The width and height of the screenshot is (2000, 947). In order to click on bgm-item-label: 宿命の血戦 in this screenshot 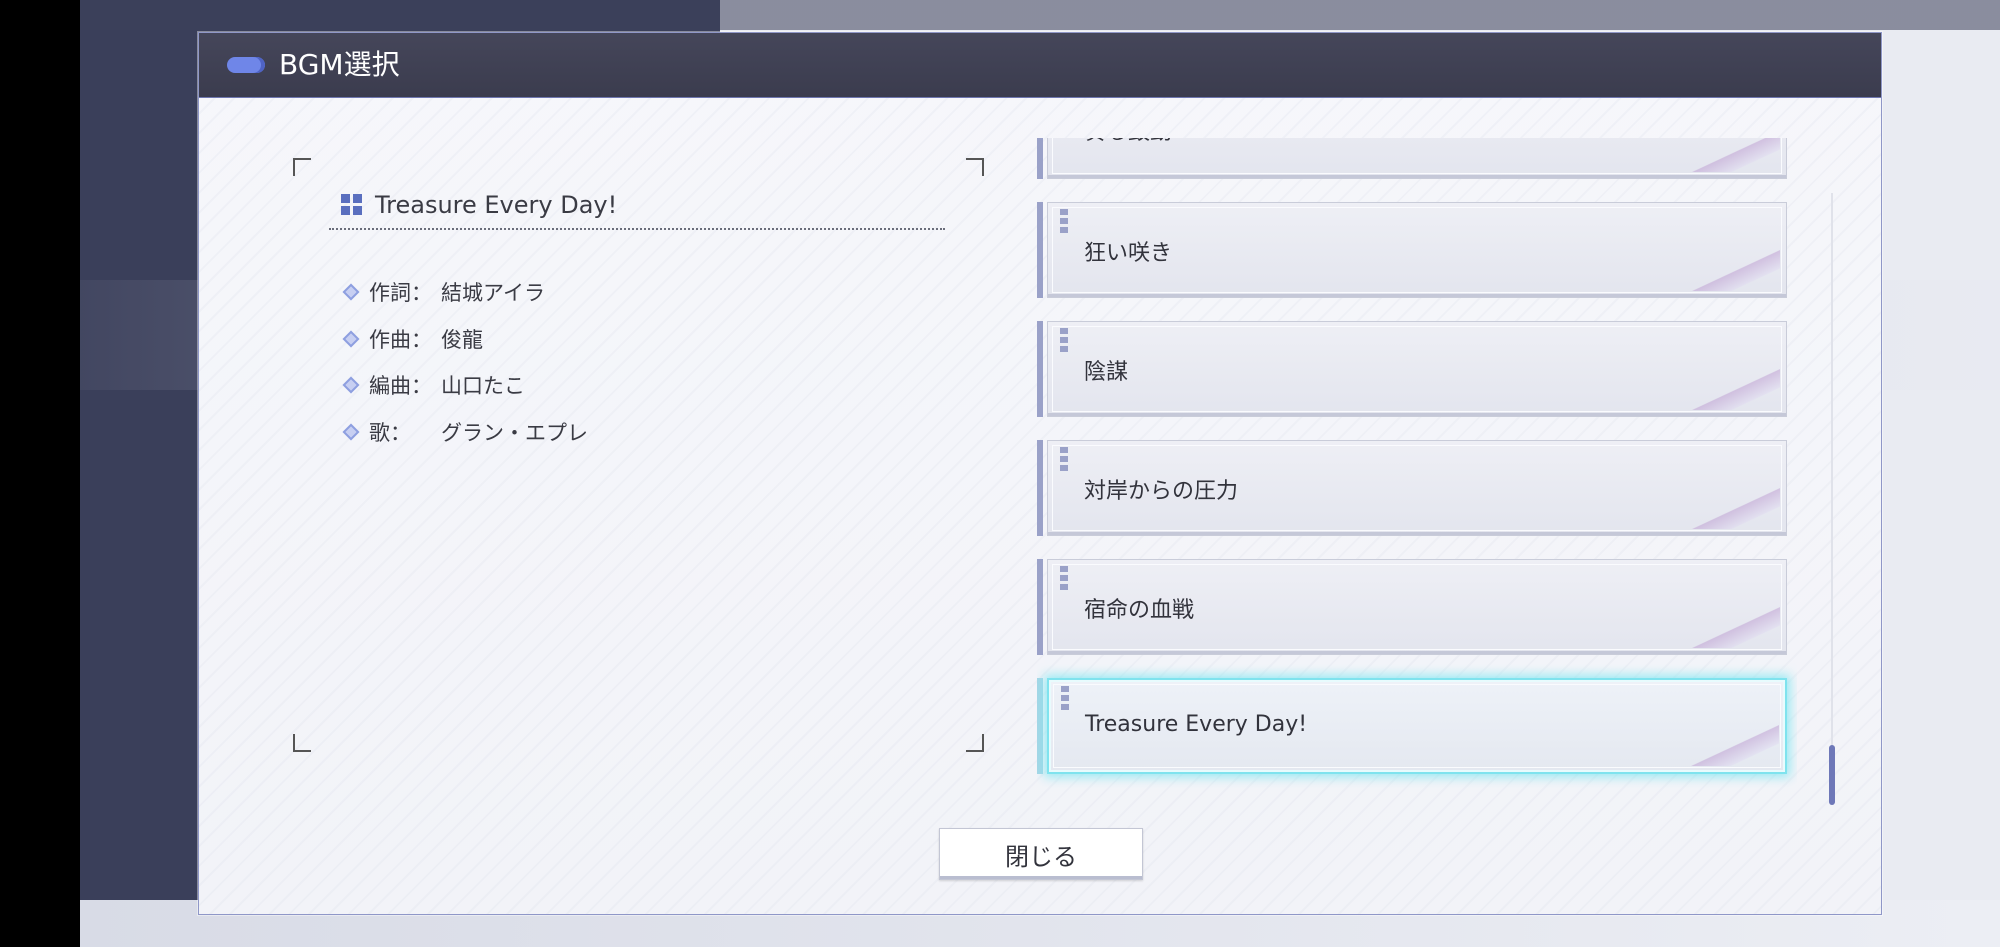, I will do `click(1139, 610)`.